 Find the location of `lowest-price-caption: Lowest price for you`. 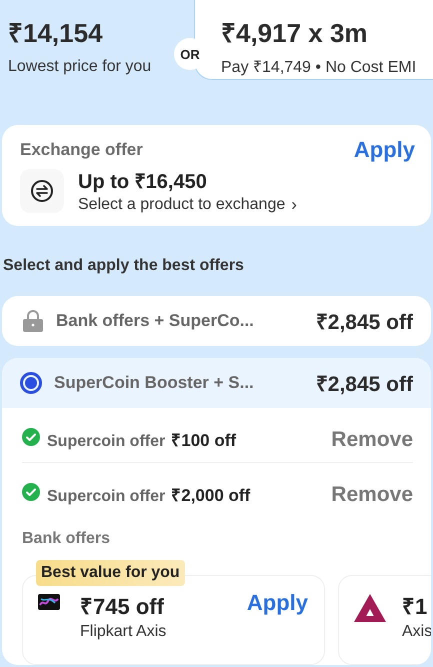

lowest-price-caption: Lowest price for you is located at coordinates (80, 67).